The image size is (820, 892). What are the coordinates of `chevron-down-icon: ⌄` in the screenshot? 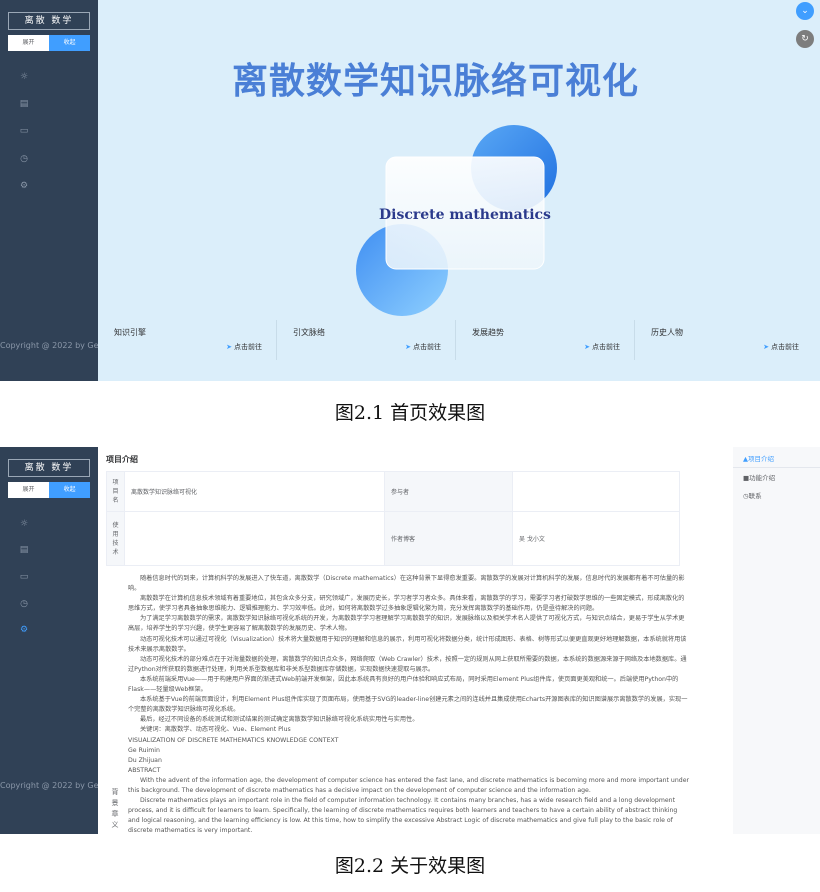 It's located at (805, 11).